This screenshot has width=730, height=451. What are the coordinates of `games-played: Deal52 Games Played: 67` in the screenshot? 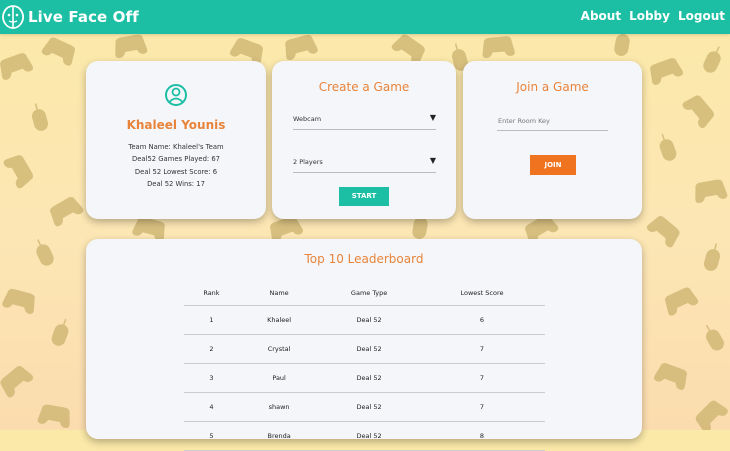 It's located at (176, 159).